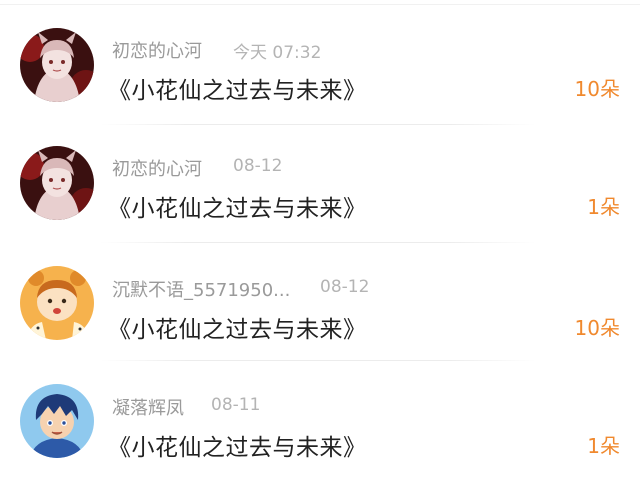  What do you see at coordinates (236, 405) in the screenshot?
I see `timestamp: 08-11` at bounding box center [236, 405].